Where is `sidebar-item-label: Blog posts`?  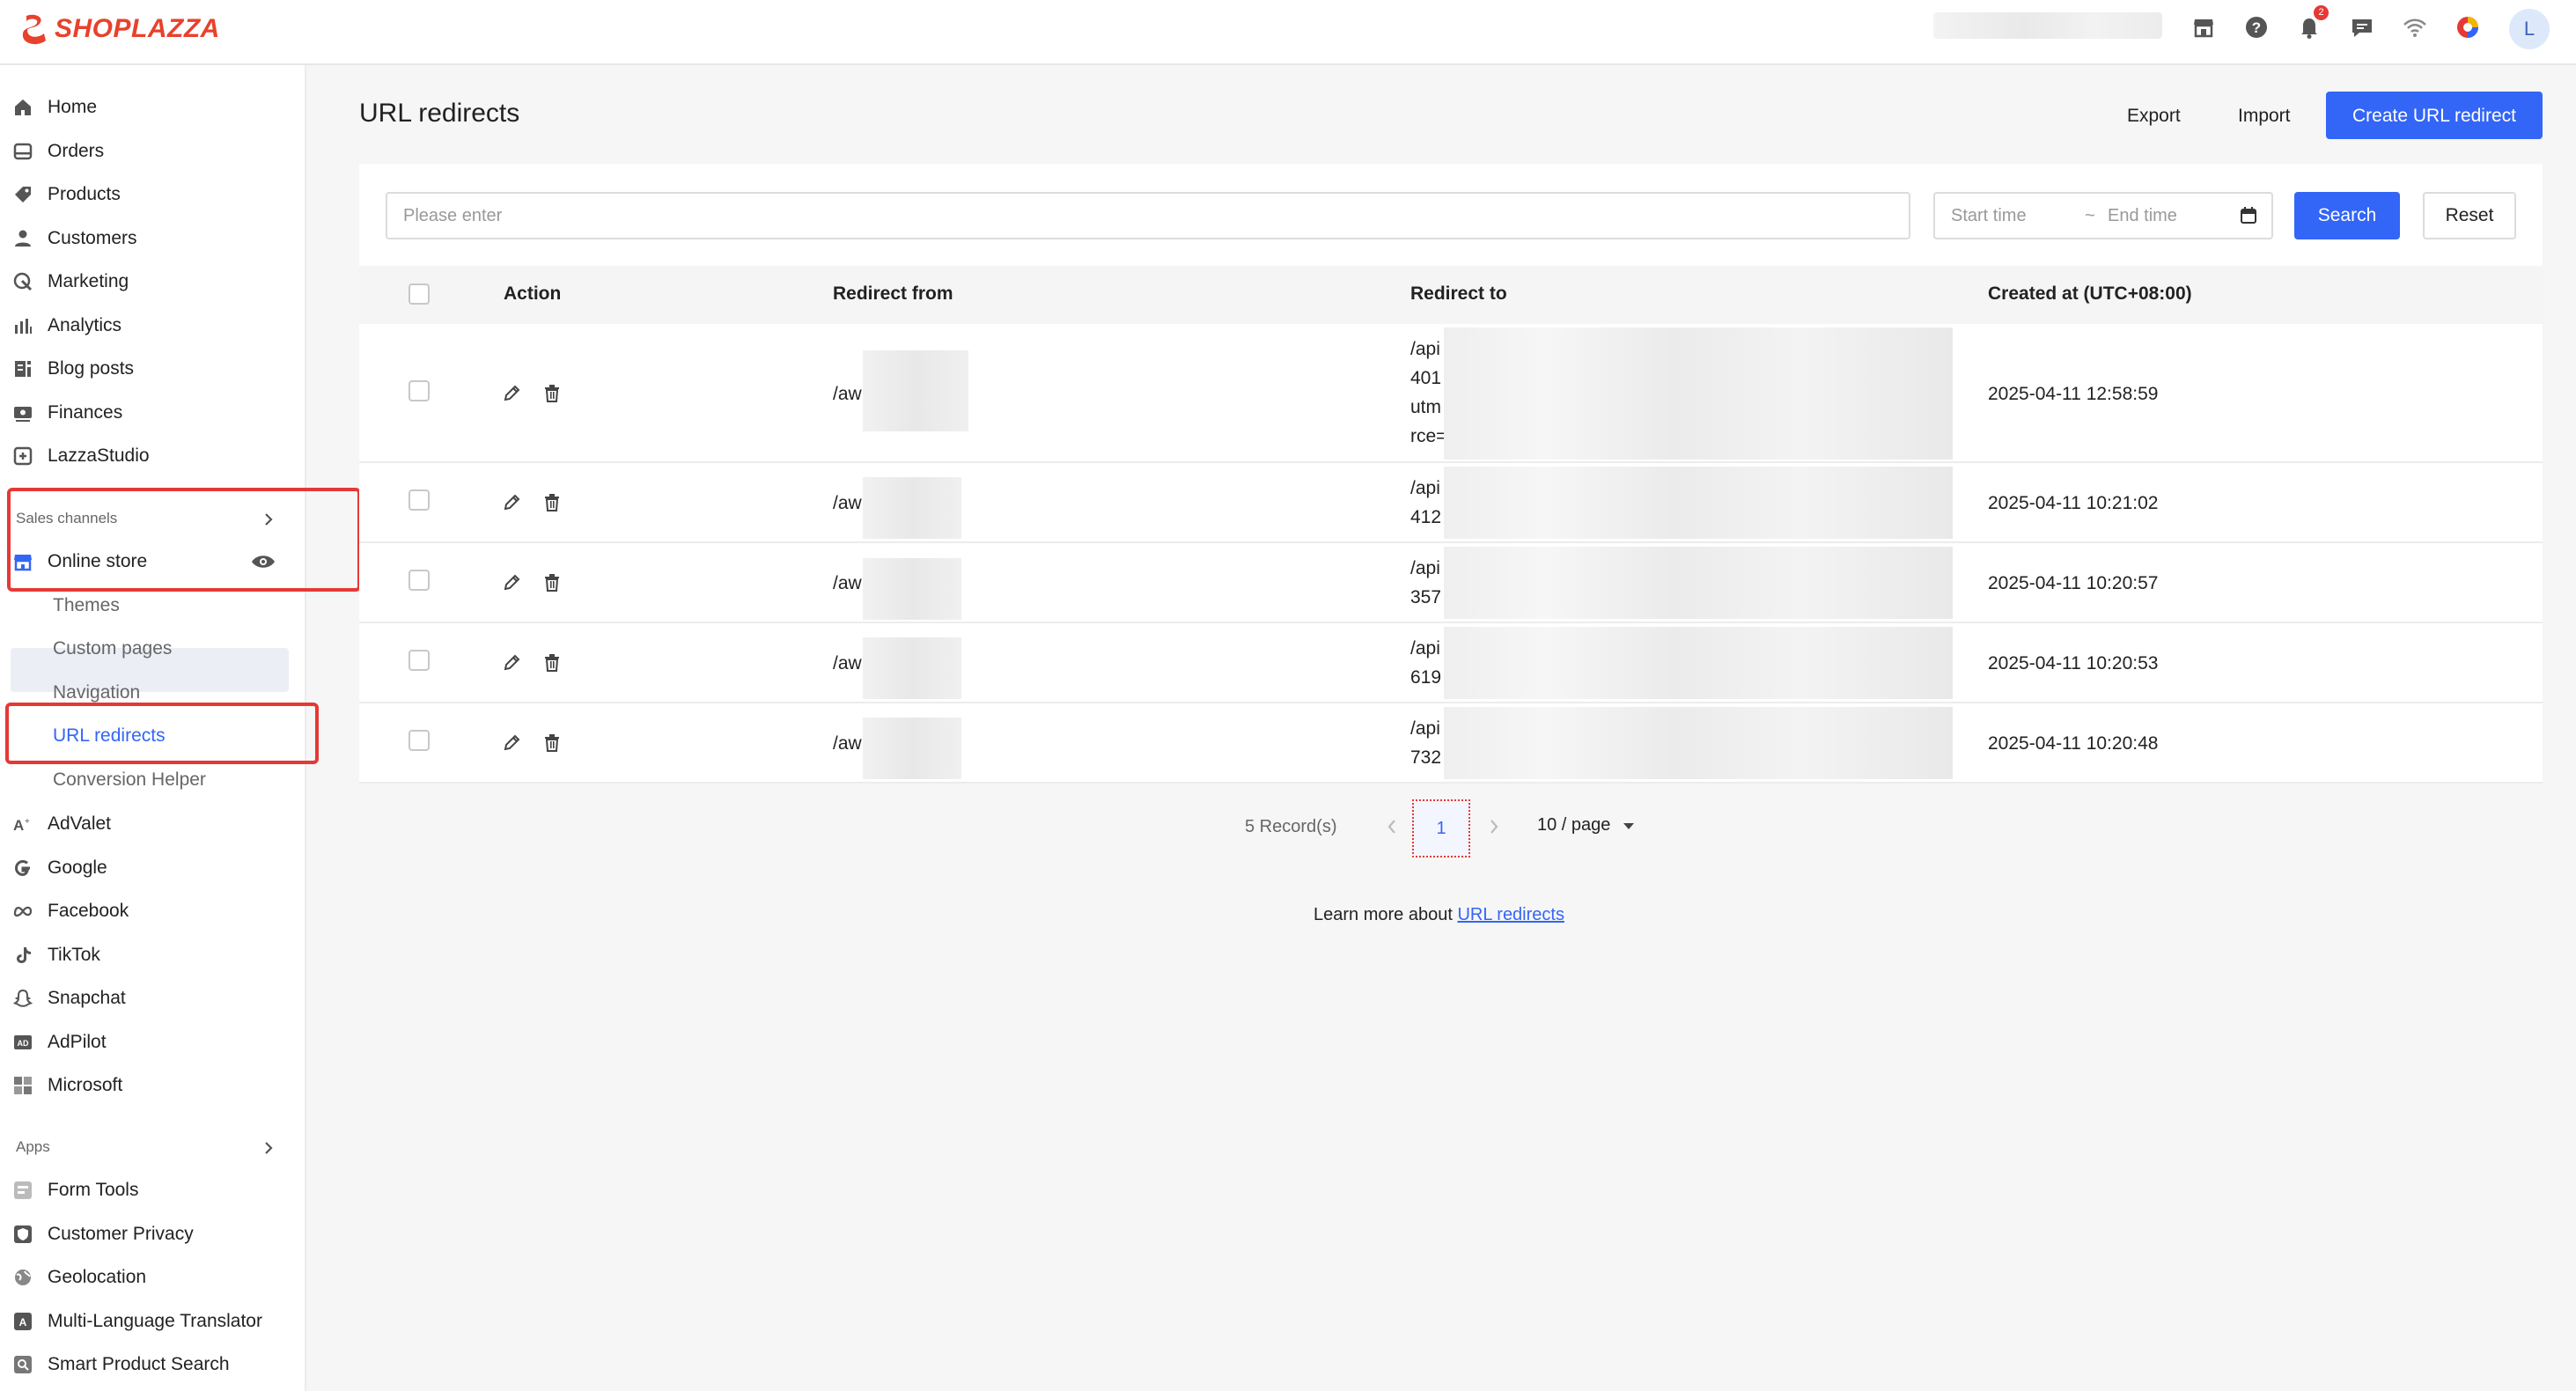
sidebar-item-label: Blog posts is located at coordinates (92, 369).